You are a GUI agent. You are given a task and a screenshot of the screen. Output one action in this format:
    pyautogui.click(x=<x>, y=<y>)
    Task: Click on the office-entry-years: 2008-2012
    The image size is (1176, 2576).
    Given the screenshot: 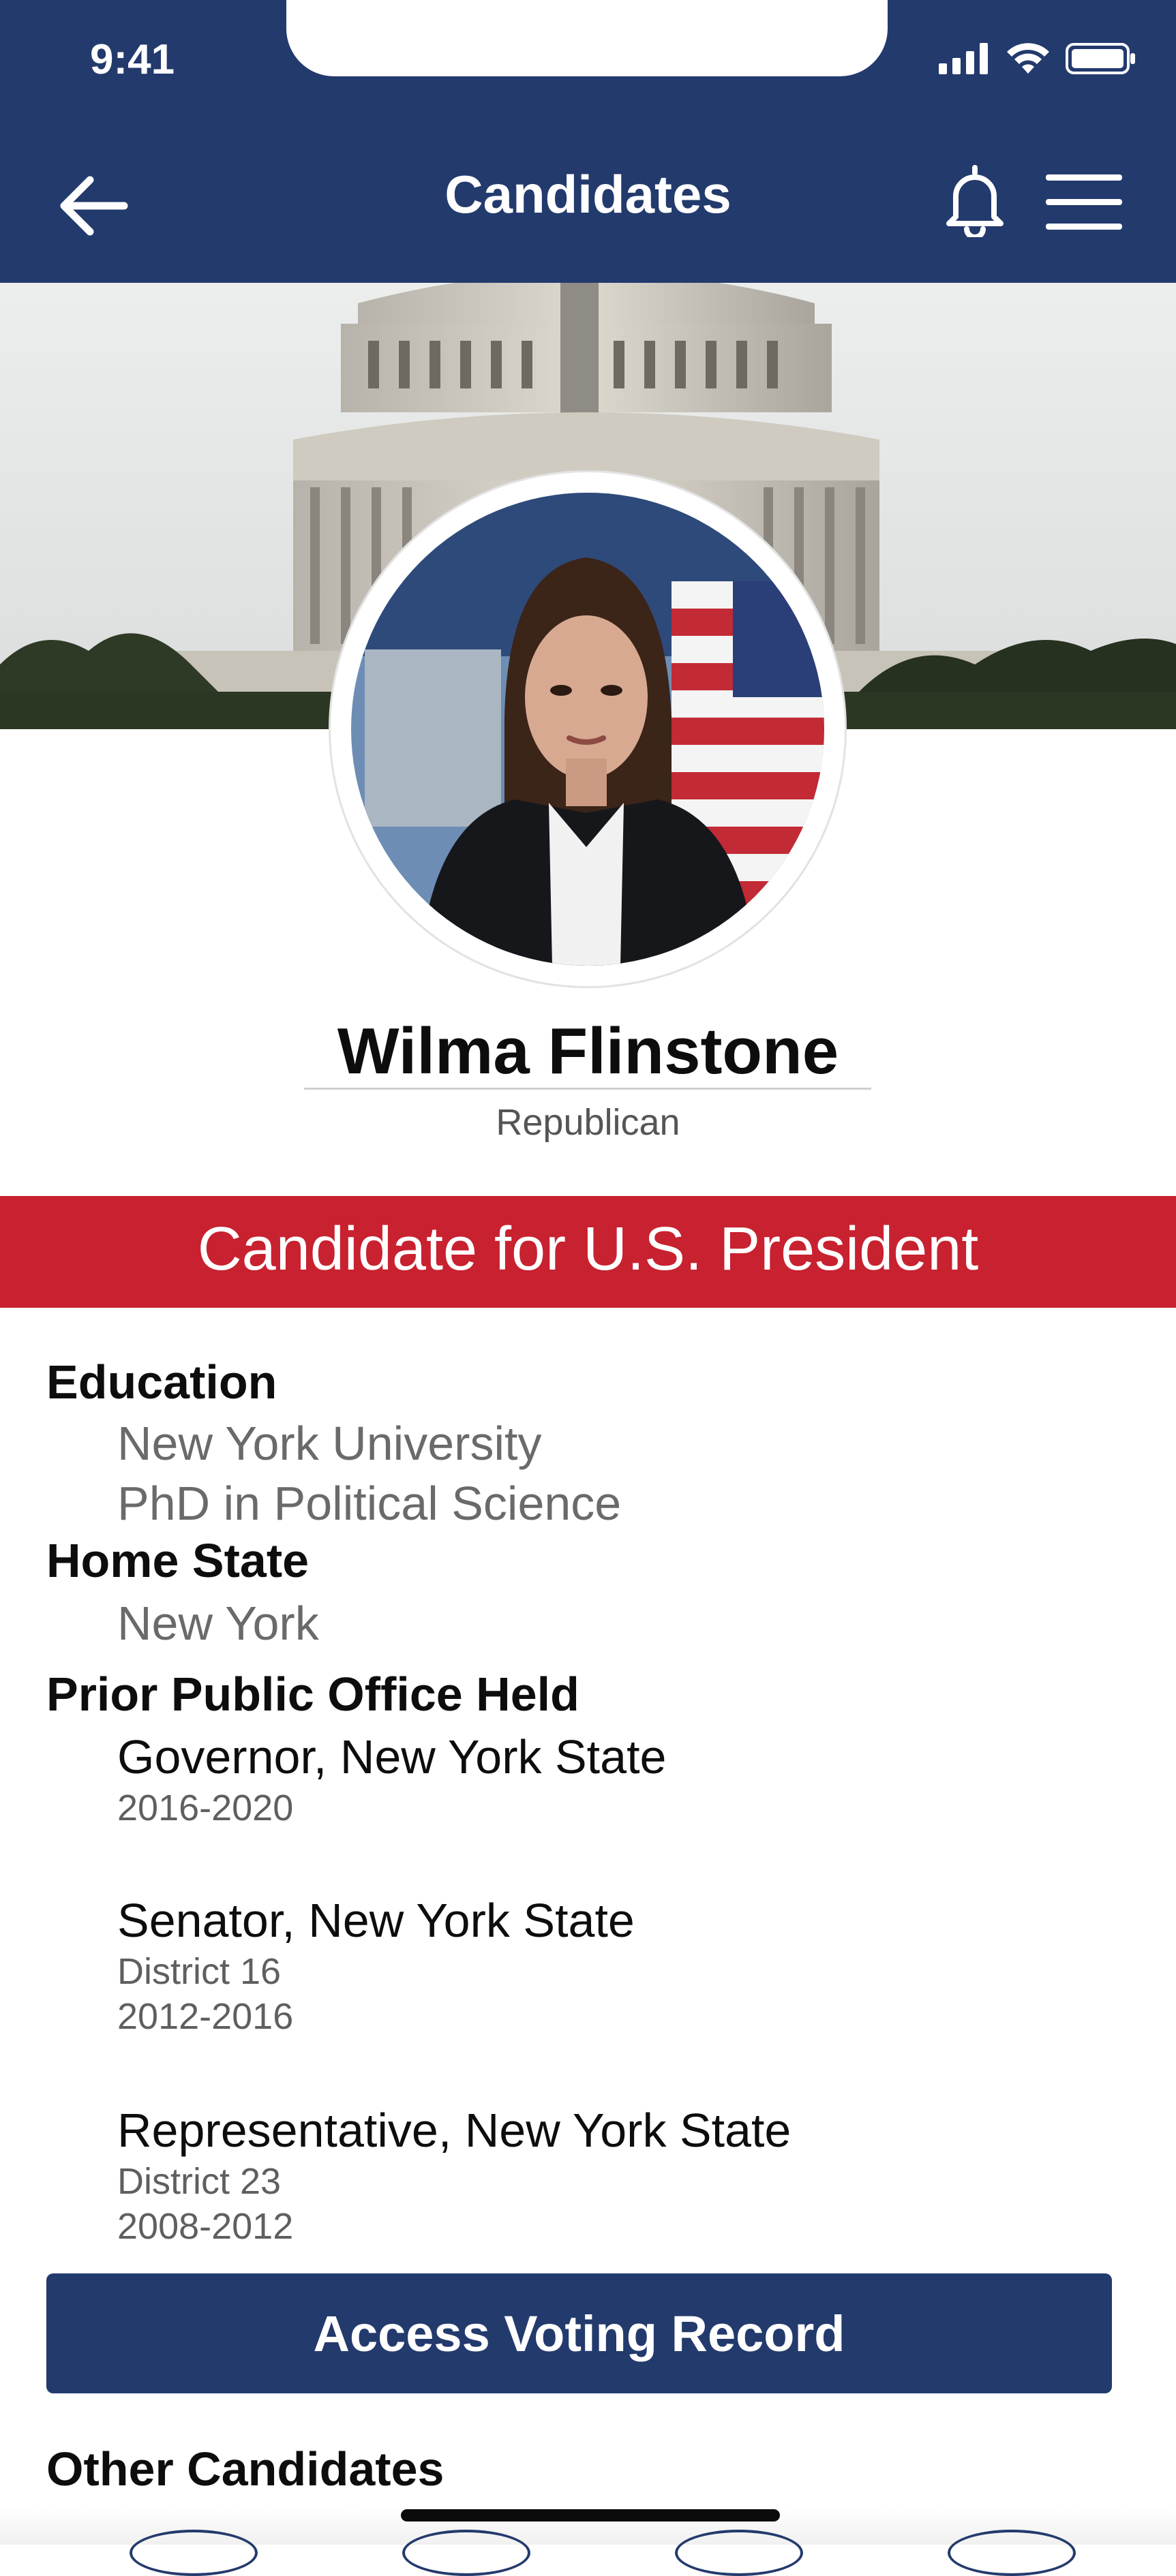 What is the action you would take?
    pyautogui.click(x=205, y=2226)
    